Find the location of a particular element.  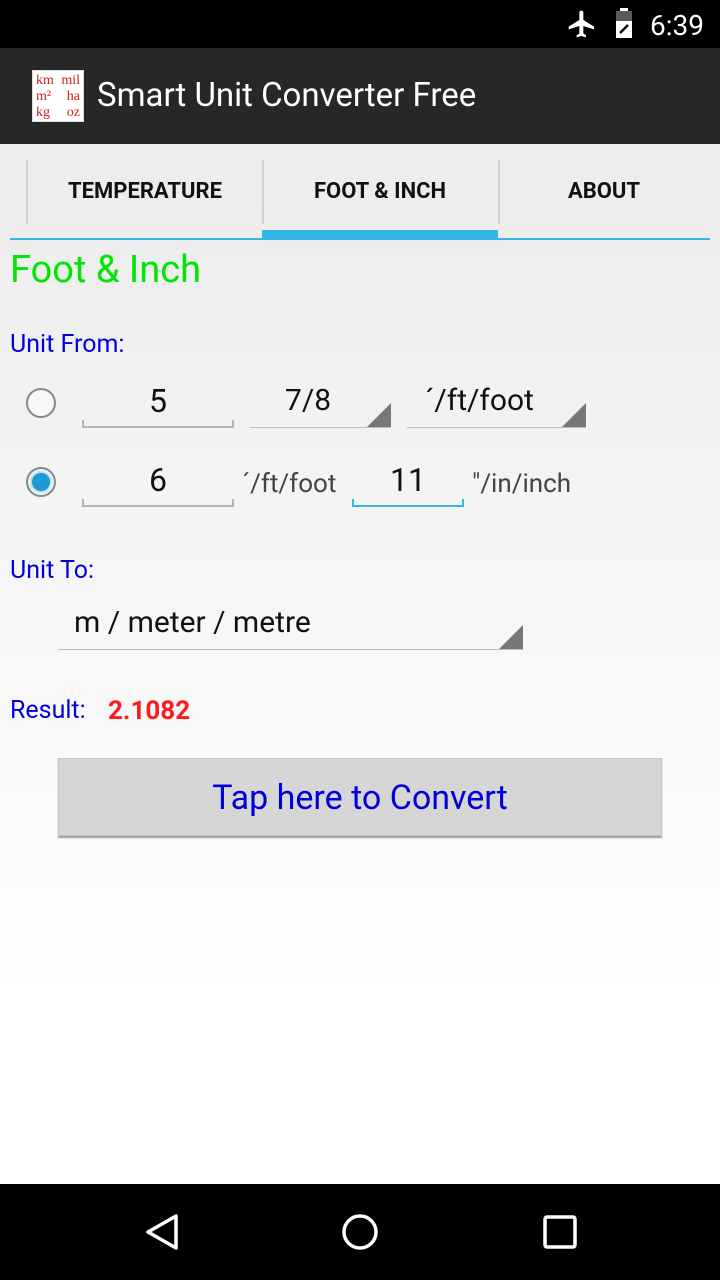

app-logo-icon: km mil m² ha kg oz is located at coordinates (58, 96).